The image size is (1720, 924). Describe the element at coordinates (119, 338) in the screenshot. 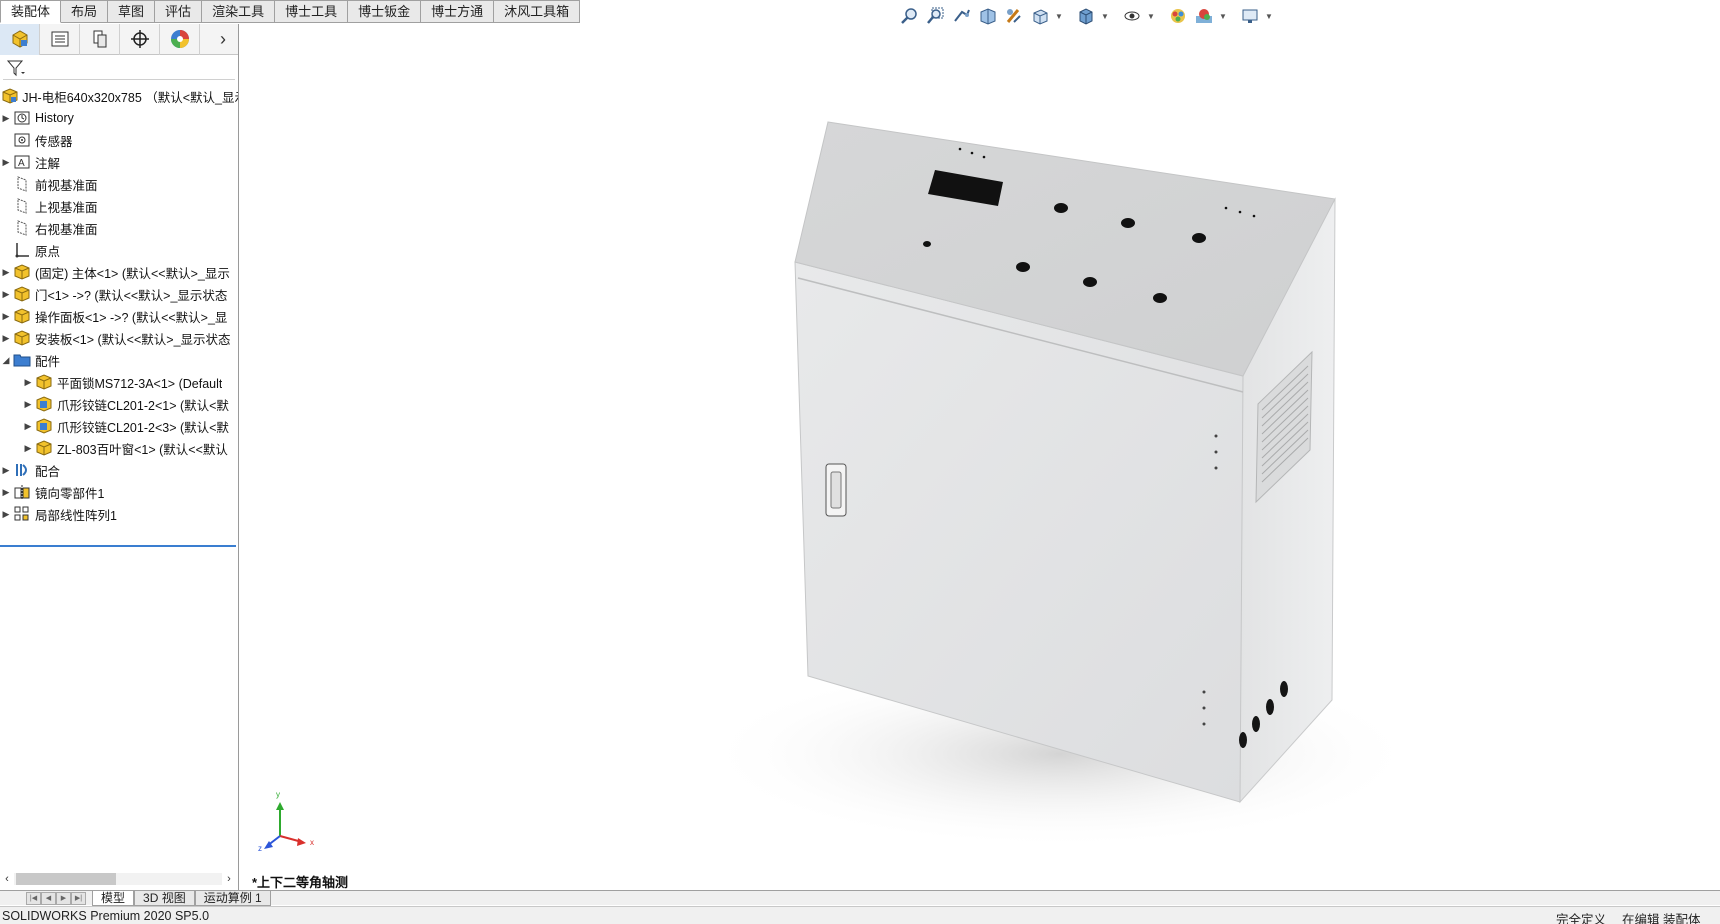

I see `tree-item-mounting-plate: ▶ 安装板<1> (默认<<默认>_显示状态` at that location.